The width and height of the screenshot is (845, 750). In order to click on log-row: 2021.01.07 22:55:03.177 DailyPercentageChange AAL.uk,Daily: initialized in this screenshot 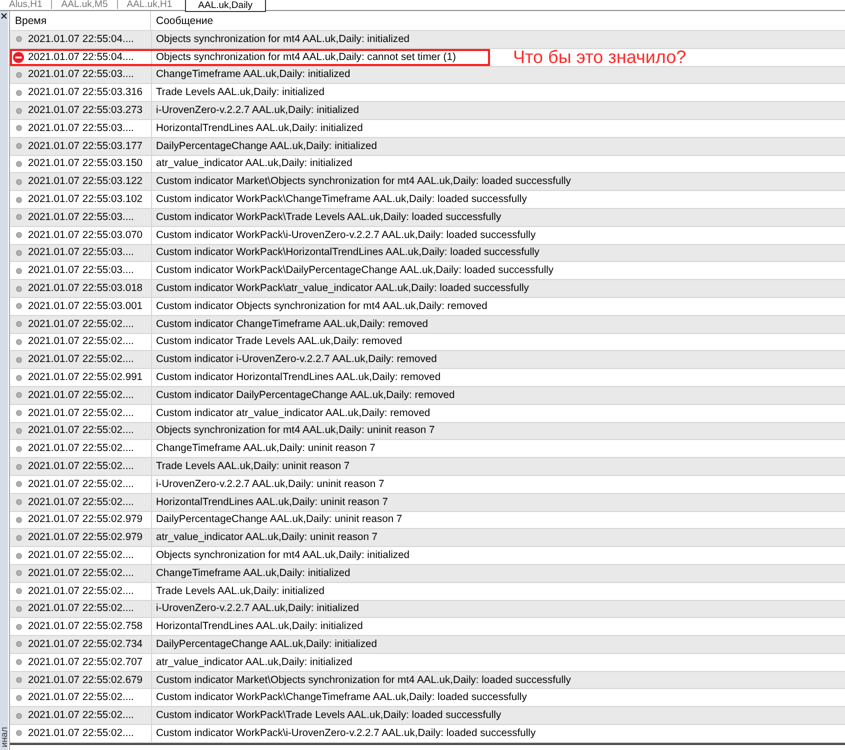, I will do `click(427, 147)`.